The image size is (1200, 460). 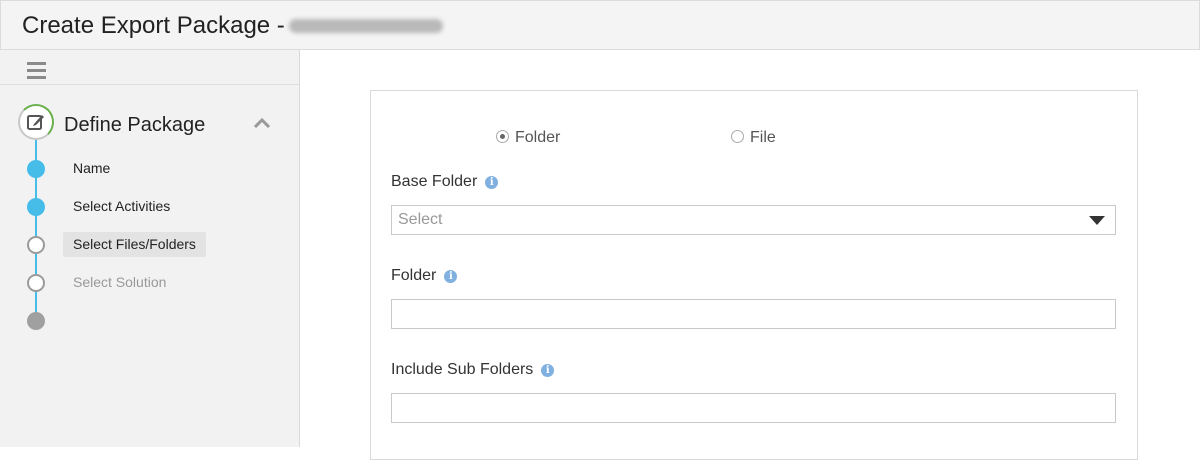 I want to click on radio-file: File, so click(x=753, y=138).